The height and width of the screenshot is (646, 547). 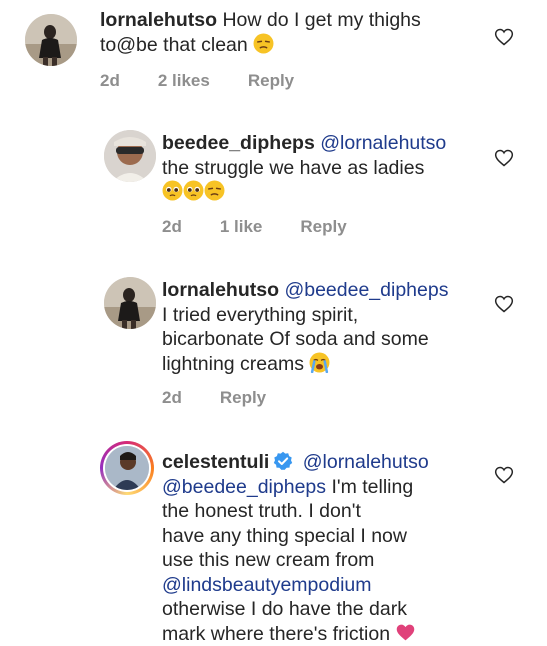 I want to click on comment-meta: 2d Reply, so click(x=233, y=398).